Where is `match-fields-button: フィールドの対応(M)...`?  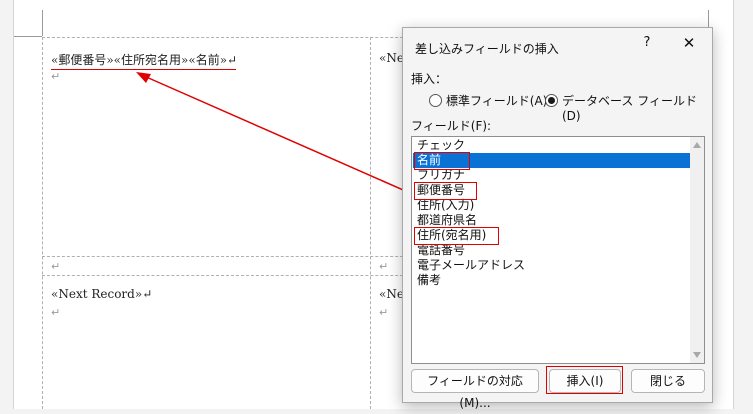 match-fields-button: フィールドの対応(M)... is located at coordinates (475, 389).